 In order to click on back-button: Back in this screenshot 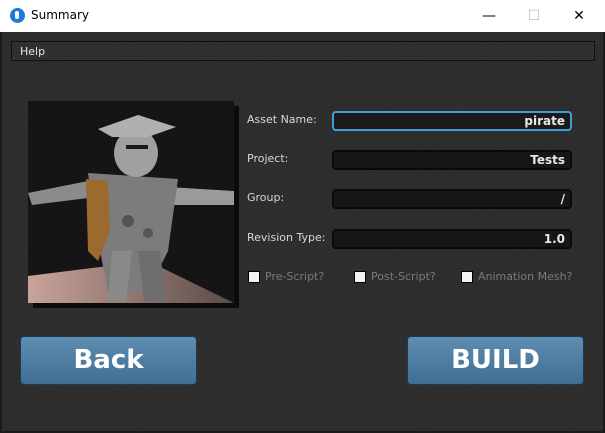, I will do `click(108, 360)`.